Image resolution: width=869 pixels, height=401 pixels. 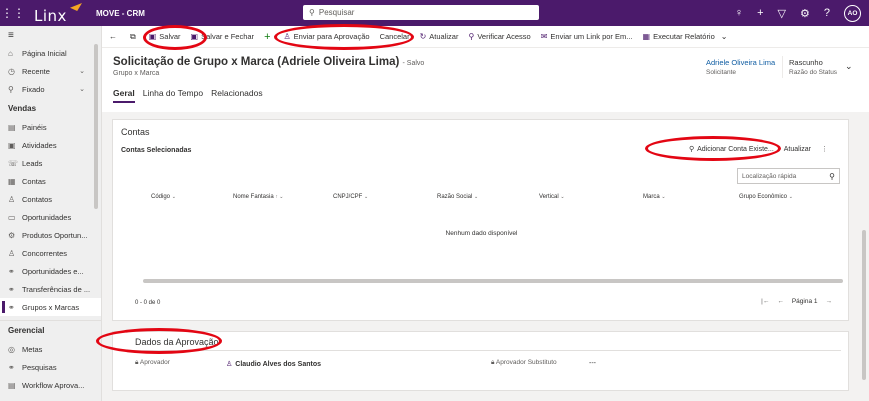 I want to click on run-report-button: ▦ Executar Relatório ⌄, so click(x=687, y=37).